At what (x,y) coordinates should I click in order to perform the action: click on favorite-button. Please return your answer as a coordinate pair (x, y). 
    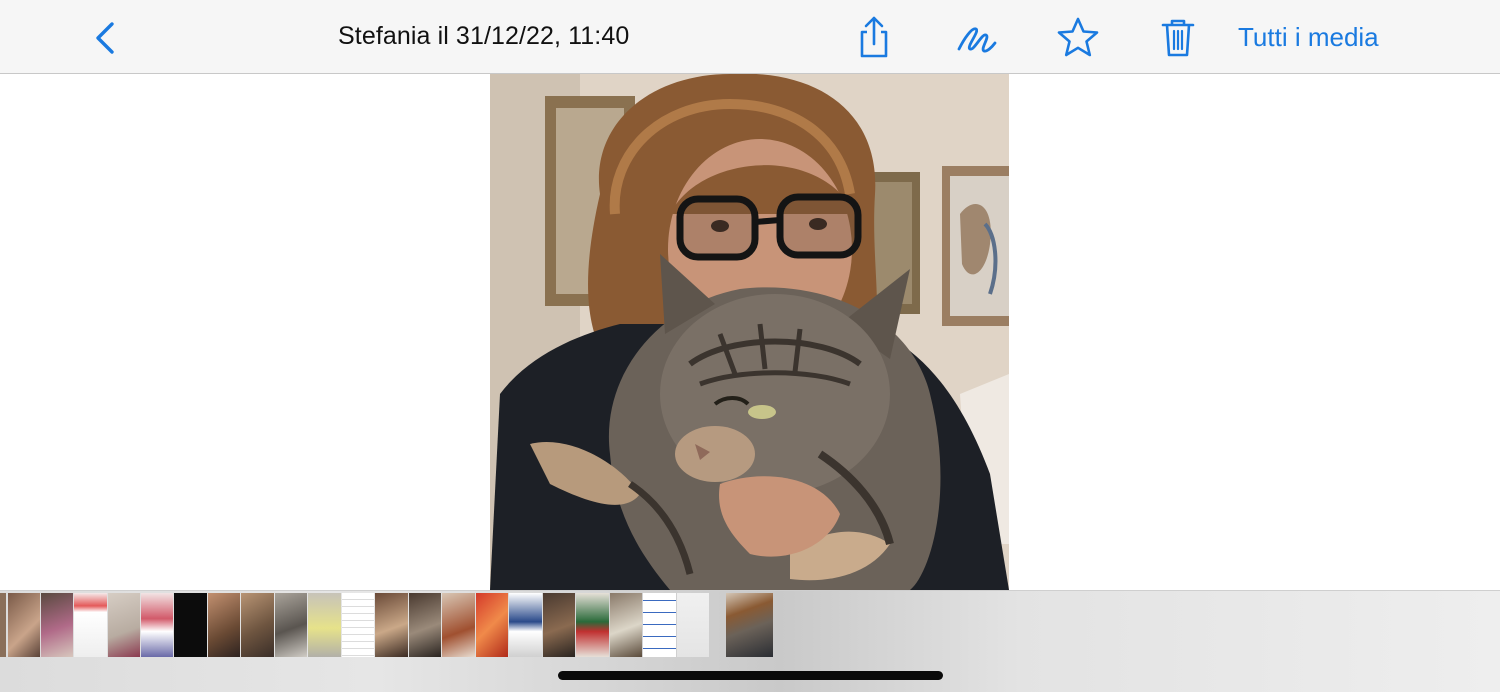
    Looking at the image, I should click on (1078, 37).